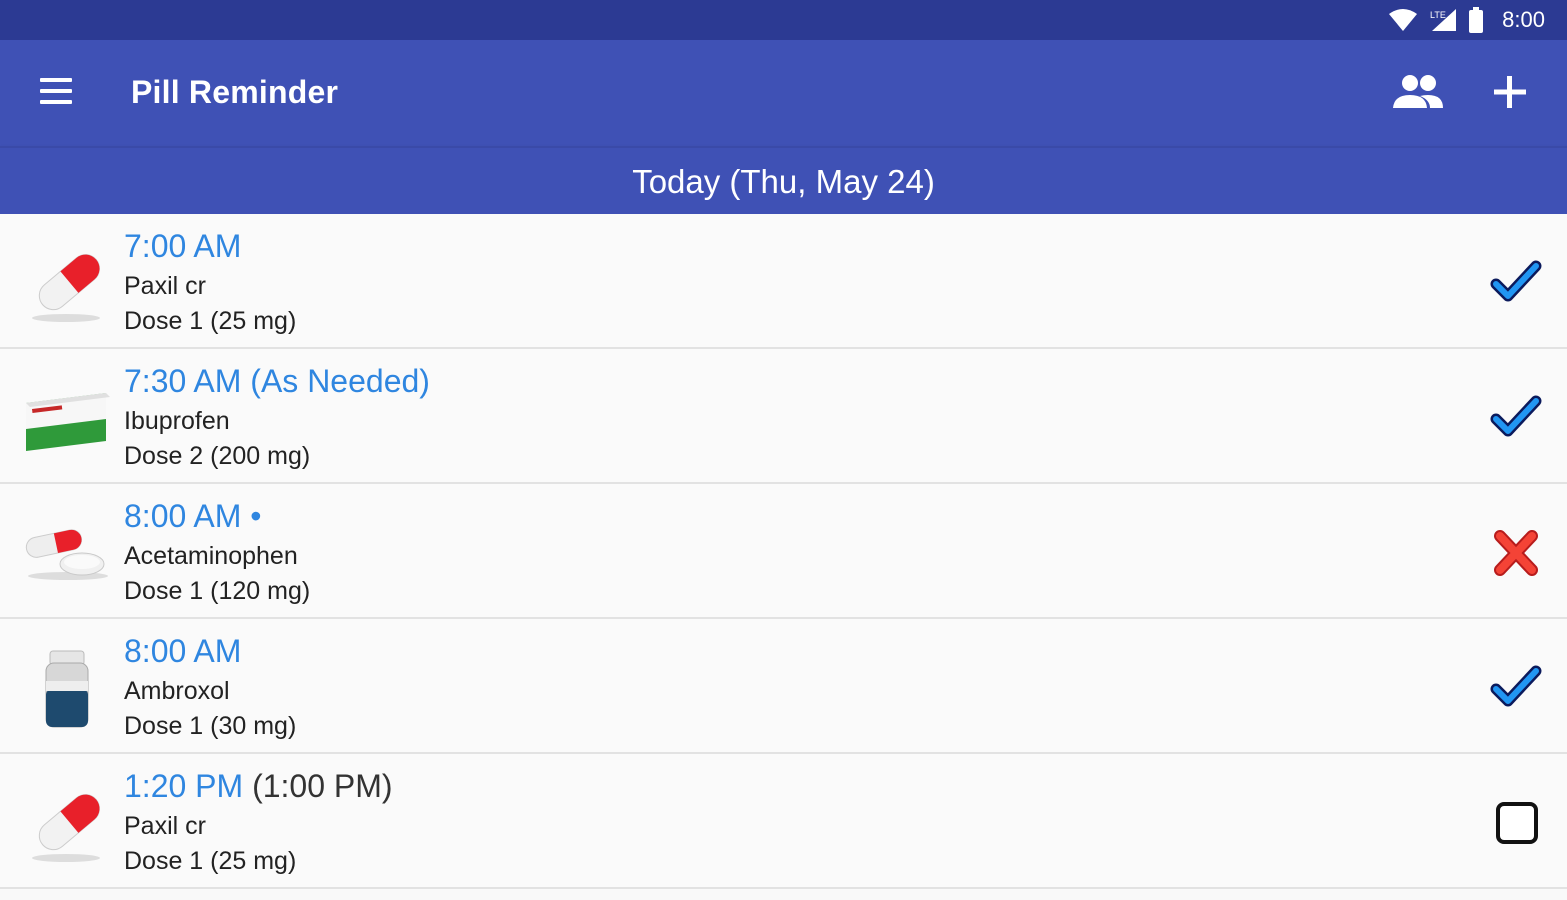 Image resolution: width=1567 pixels, height=900 pixels. I want to click on app-title: Pill Reminder, so click(235, 92).